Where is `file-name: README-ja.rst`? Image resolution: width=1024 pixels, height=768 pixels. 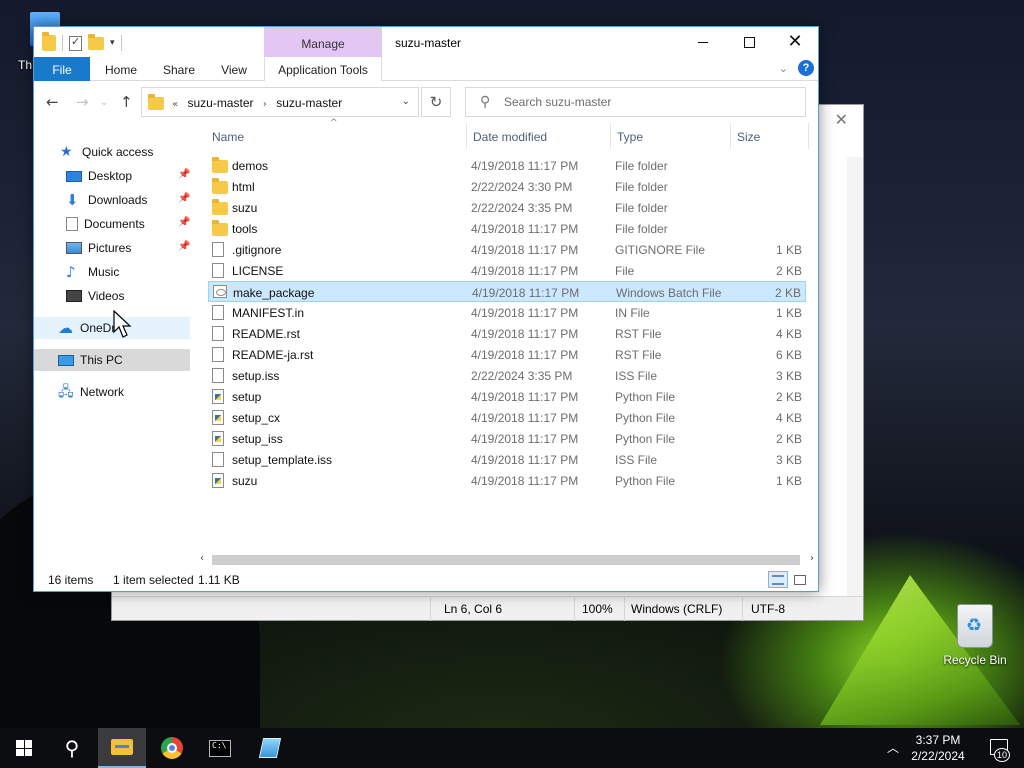
file-name: README-ja.rst is located at coordinates (273, 355).